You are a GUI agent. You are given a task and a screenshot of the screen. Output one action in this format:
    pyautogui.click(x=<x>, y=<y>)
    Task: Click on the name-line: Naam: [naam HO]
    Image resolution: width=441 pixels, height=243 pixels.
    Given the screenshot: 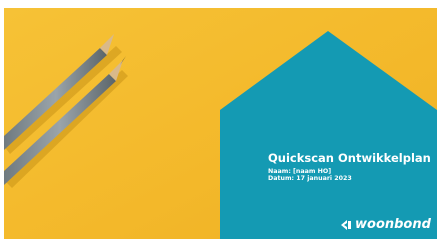 What is the action you would take?
    pyautogui.click(x=300, y=171)
    